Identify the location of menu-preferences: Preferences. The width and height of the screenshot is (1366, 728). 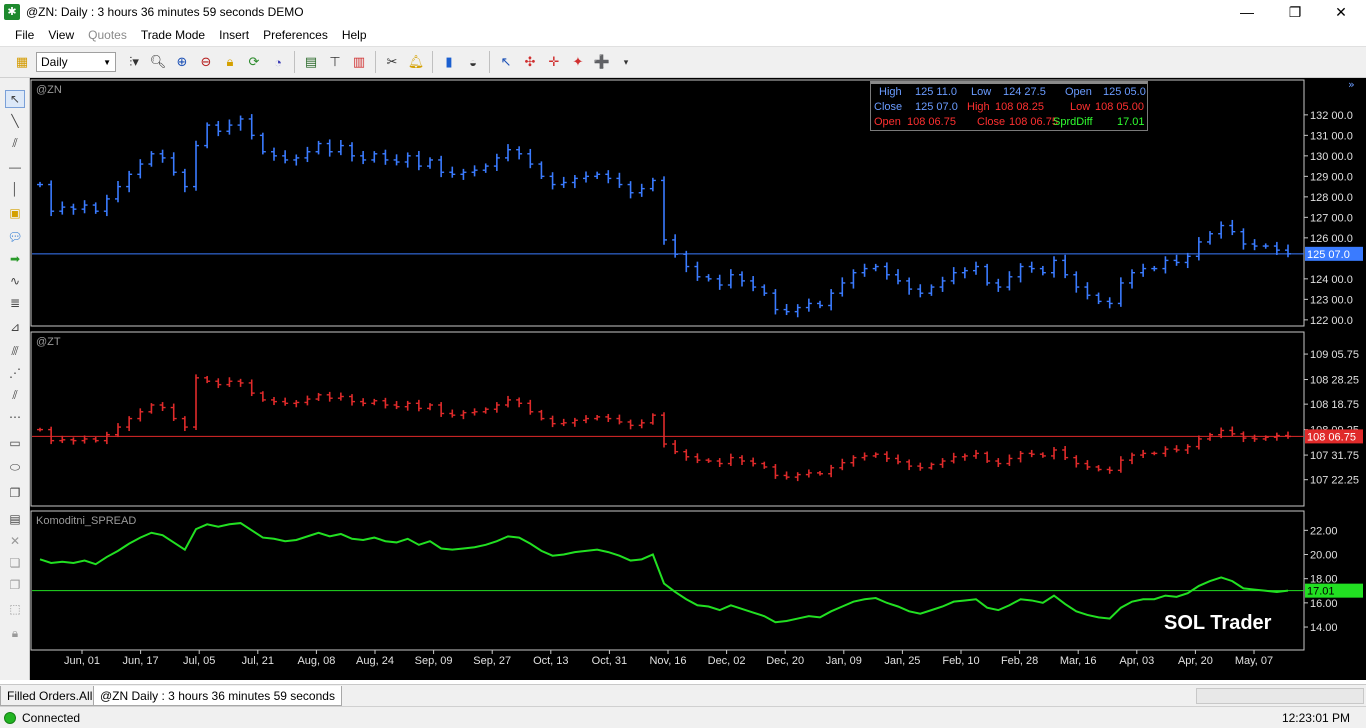
(295, 35).